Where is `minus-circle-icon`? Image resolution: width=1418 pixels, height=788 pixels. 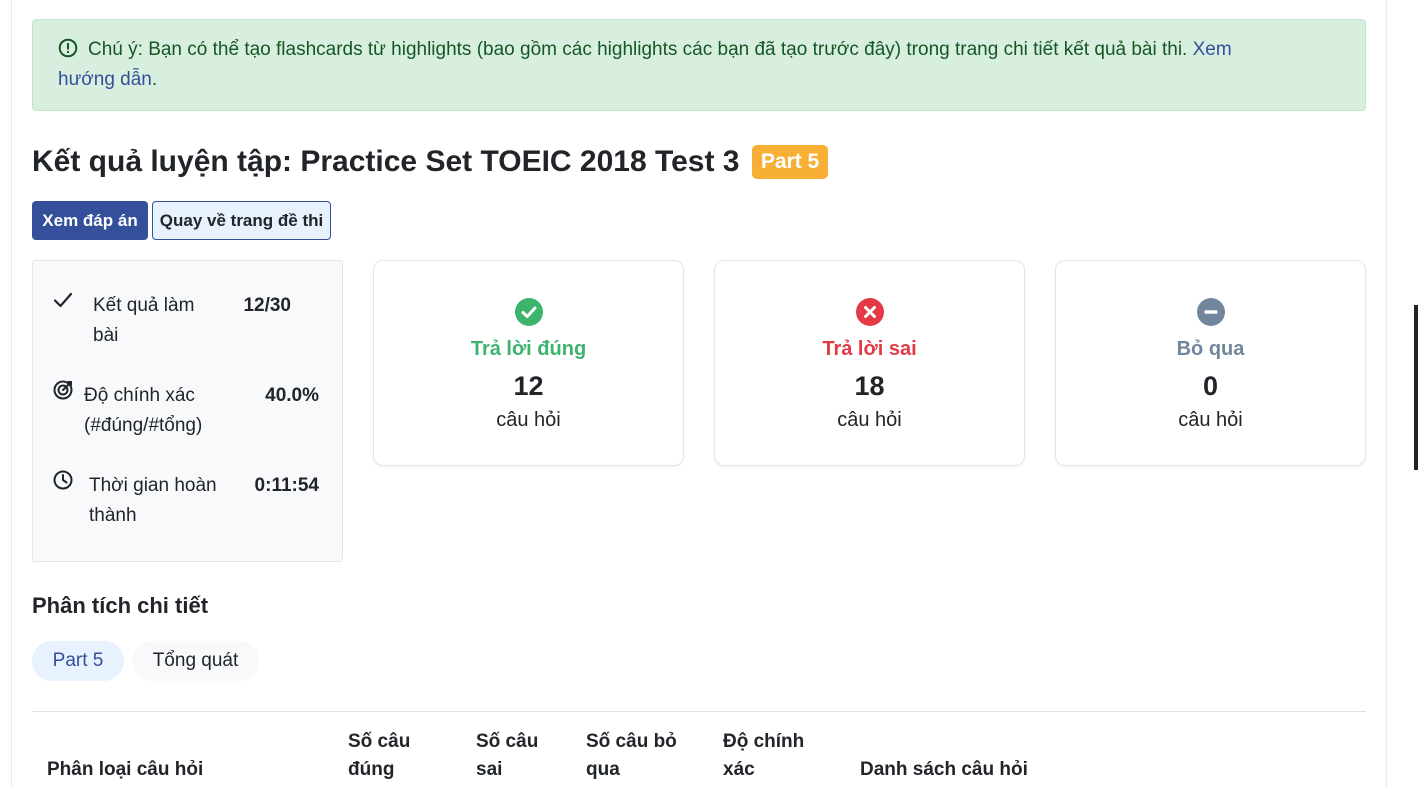
minus-circle-icon is located at coordinates (1211, 312).